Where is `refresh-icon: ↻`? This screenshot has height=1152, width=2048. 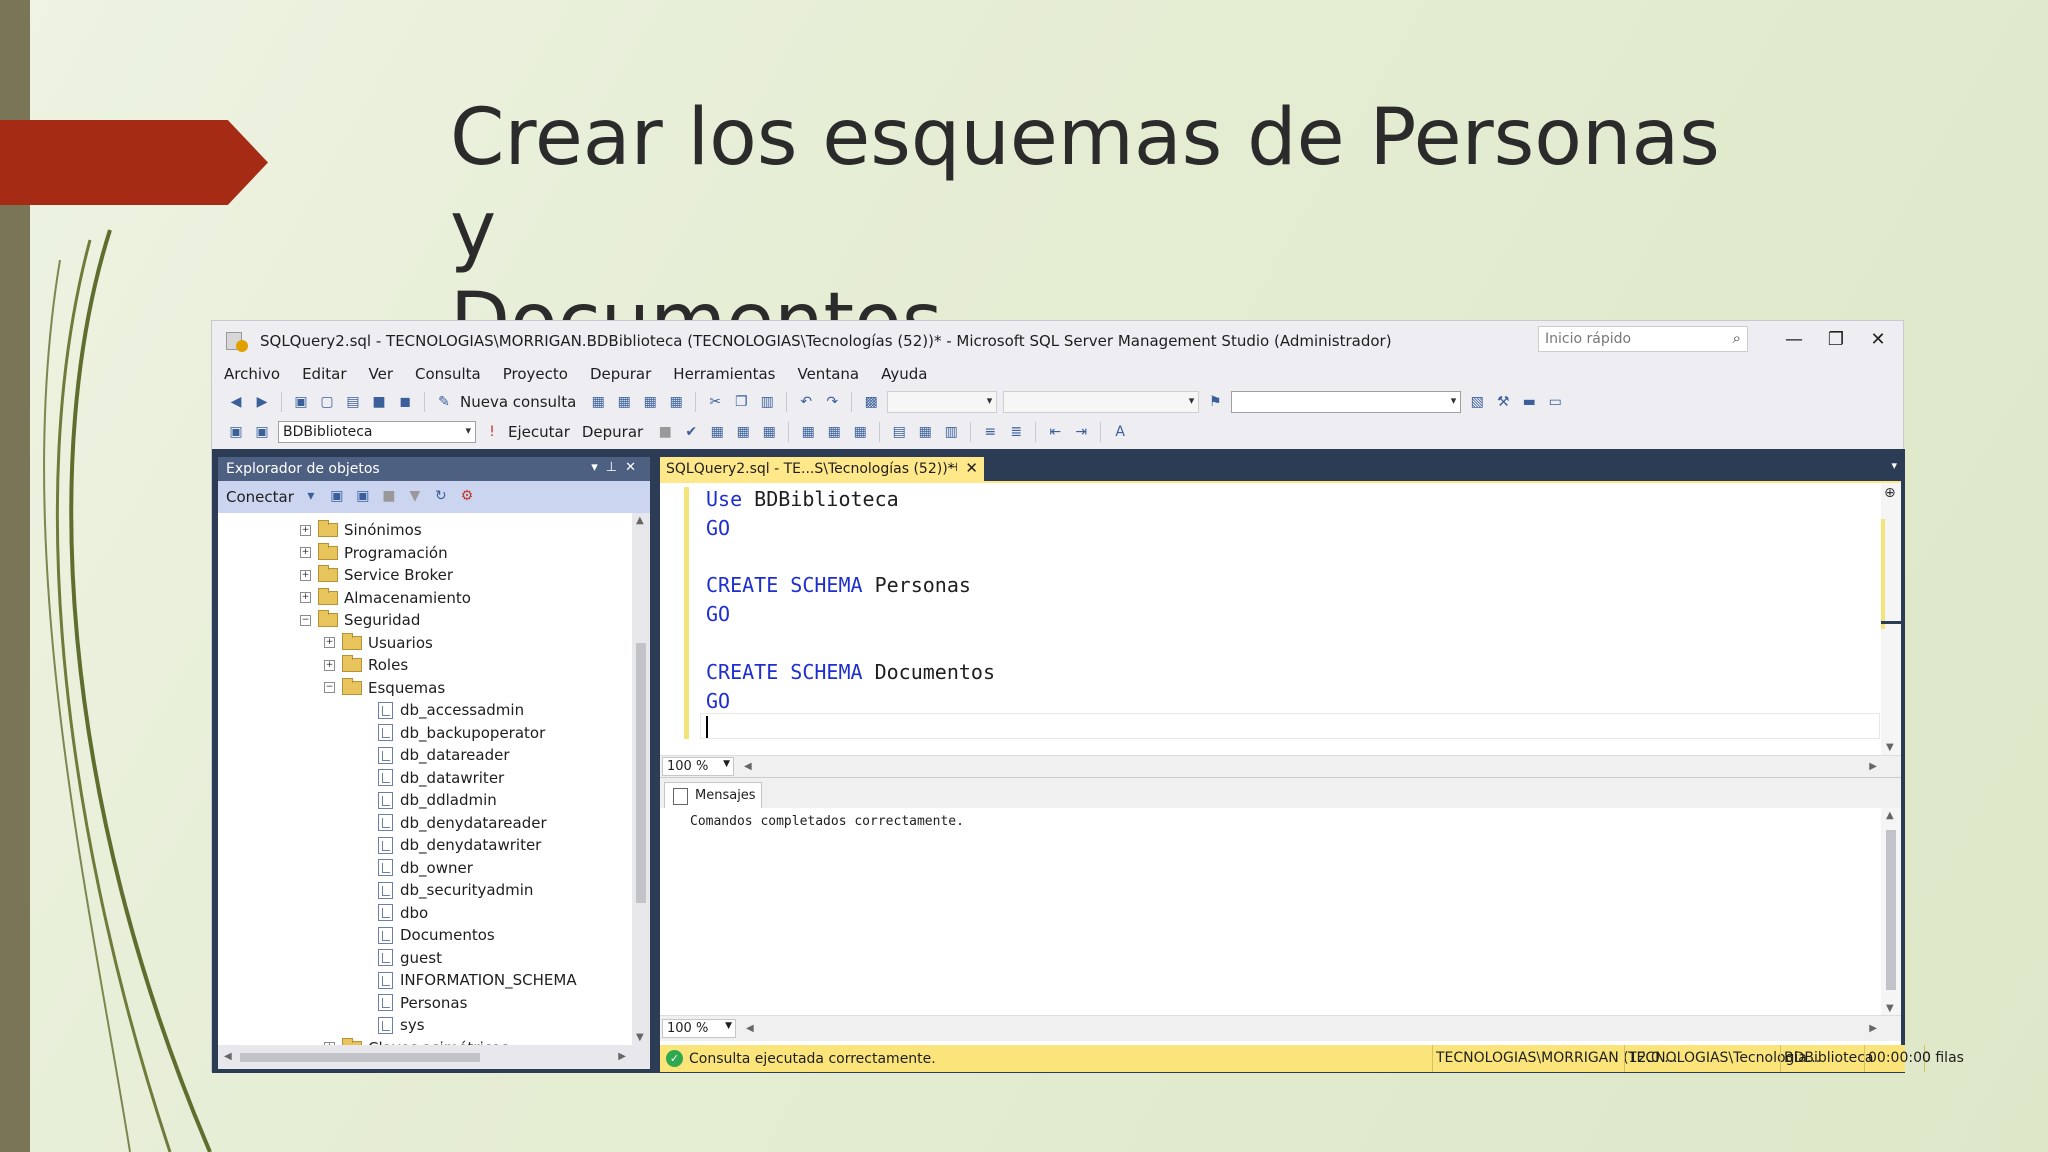
refresh-icon: ↻ is located at coordinates (441, 497).